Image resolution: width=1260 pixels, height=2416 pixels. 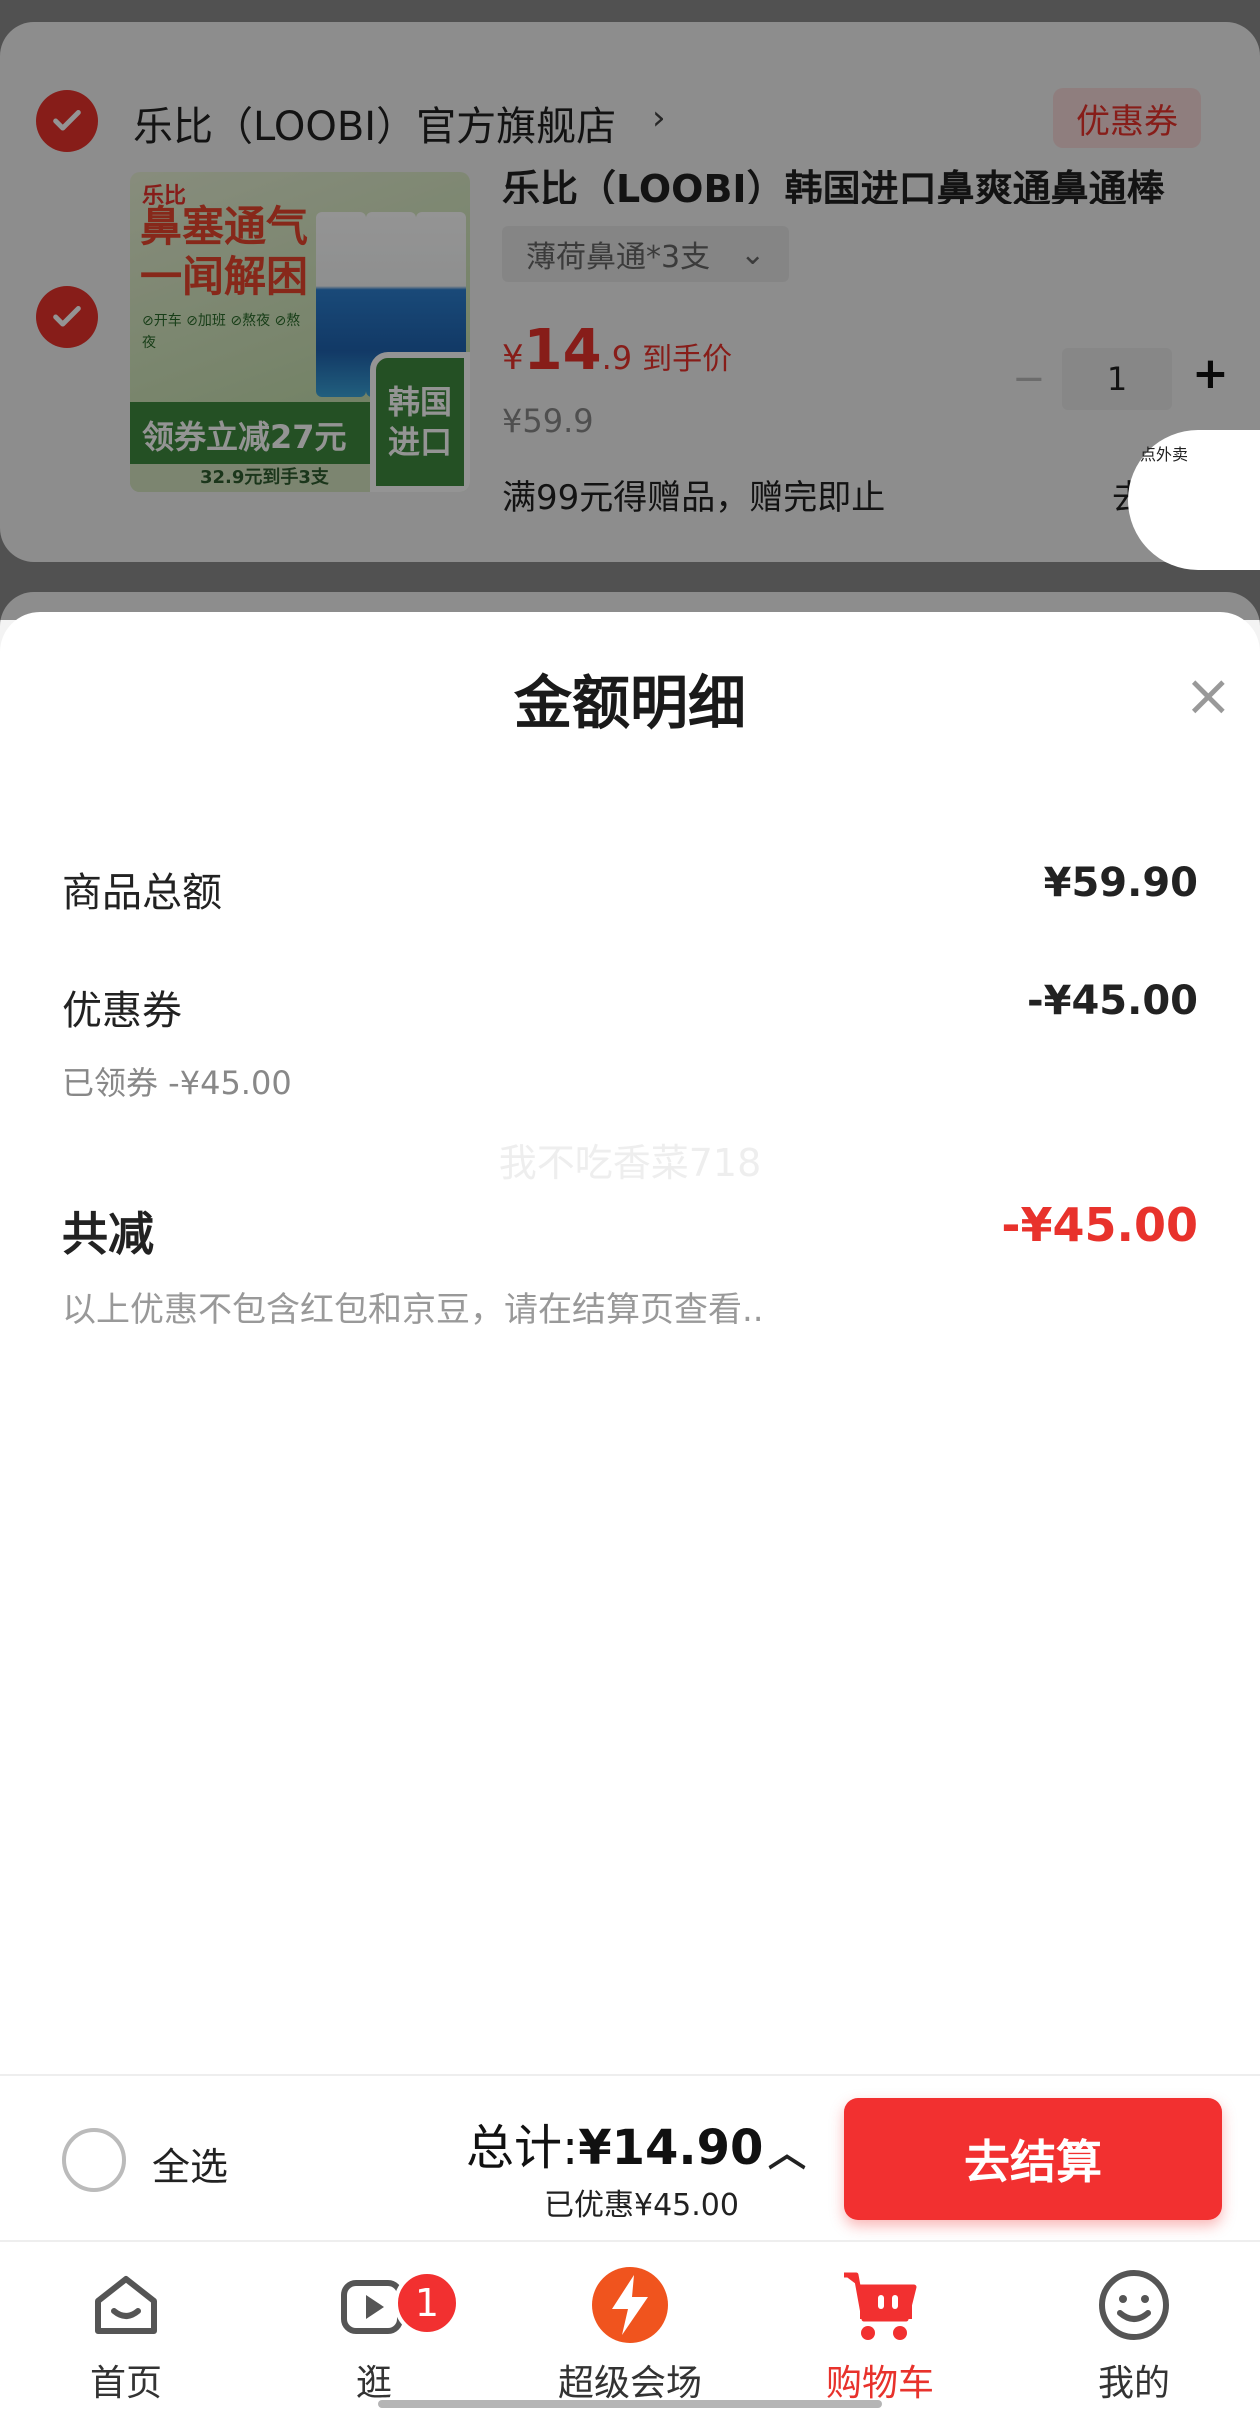 What do you see at coordinates (1164, 454) in the screenshot?
I see `takeout-label: 点外卖` at bounding box center [1164, 454].